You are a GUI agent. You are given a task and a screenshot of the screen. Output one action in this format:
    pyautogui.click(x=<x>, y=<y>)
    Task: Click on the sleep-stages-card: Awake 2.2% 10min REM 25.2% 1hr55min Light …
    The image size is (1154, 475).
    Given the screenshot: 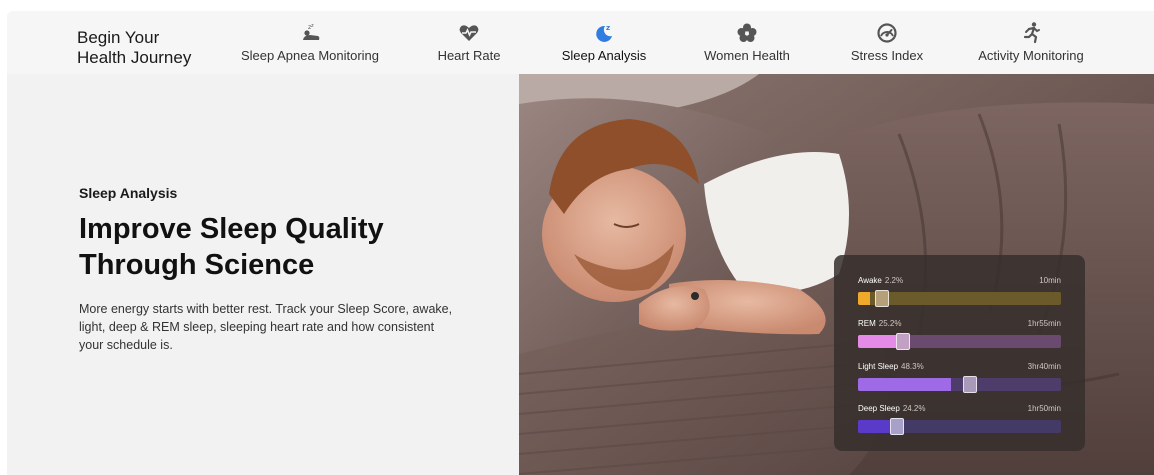 What is the action you would take?
    pyautogui.click(x=959, y=353)
    